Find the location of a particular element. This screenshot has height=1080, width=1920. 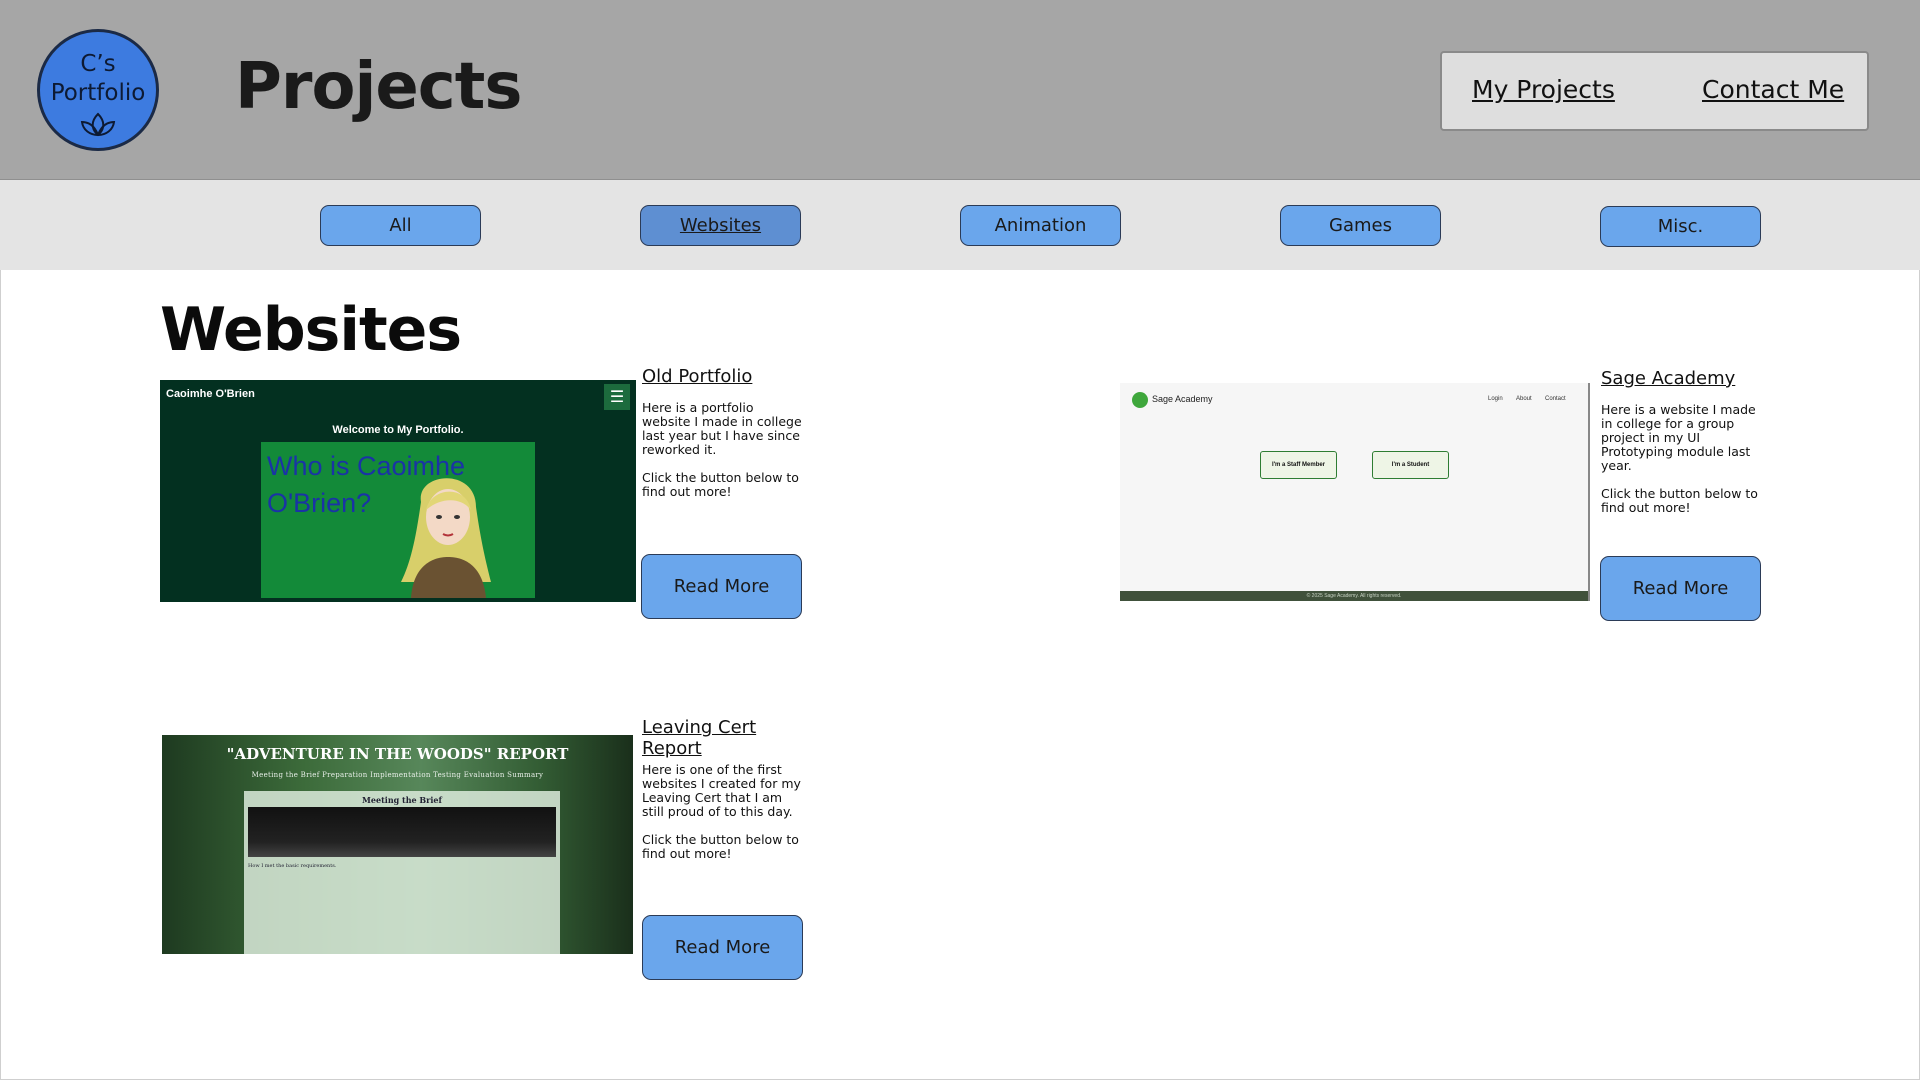

category-filter-bar: All Websites Animation Games Misc. is located at coordinates (960, 225).